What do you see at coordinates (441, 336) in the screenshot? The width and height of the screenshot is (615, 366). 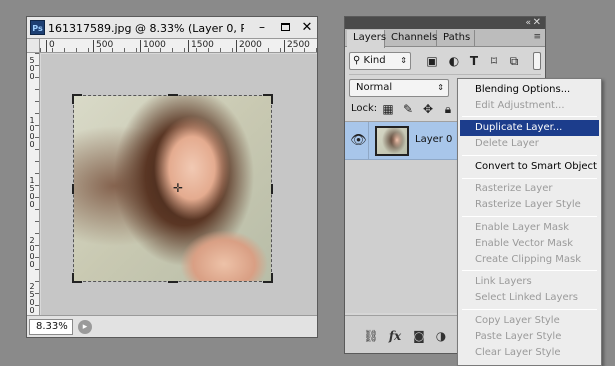 I see `half-circle-icon: ◑` at bounding box center [441, 336].